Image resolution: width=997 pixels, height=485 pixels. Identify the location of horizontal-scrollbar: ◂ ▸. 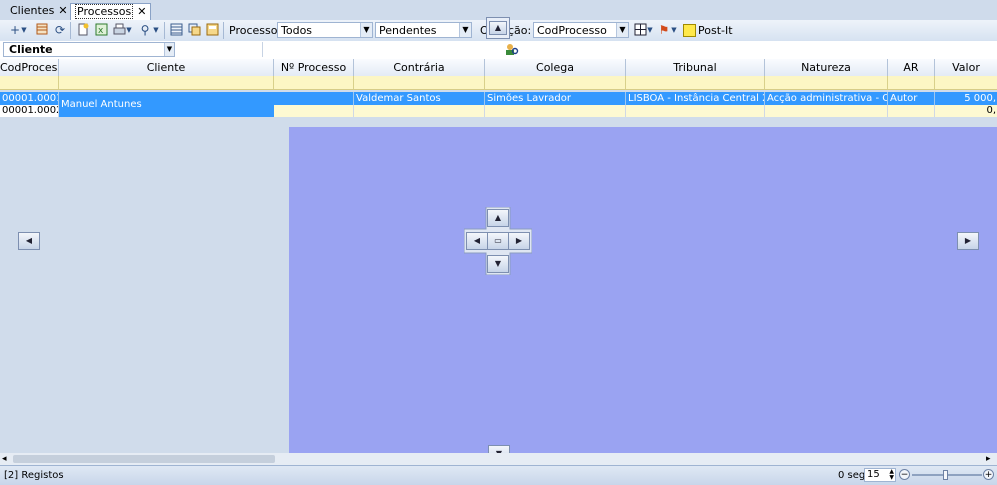
(498, 459).